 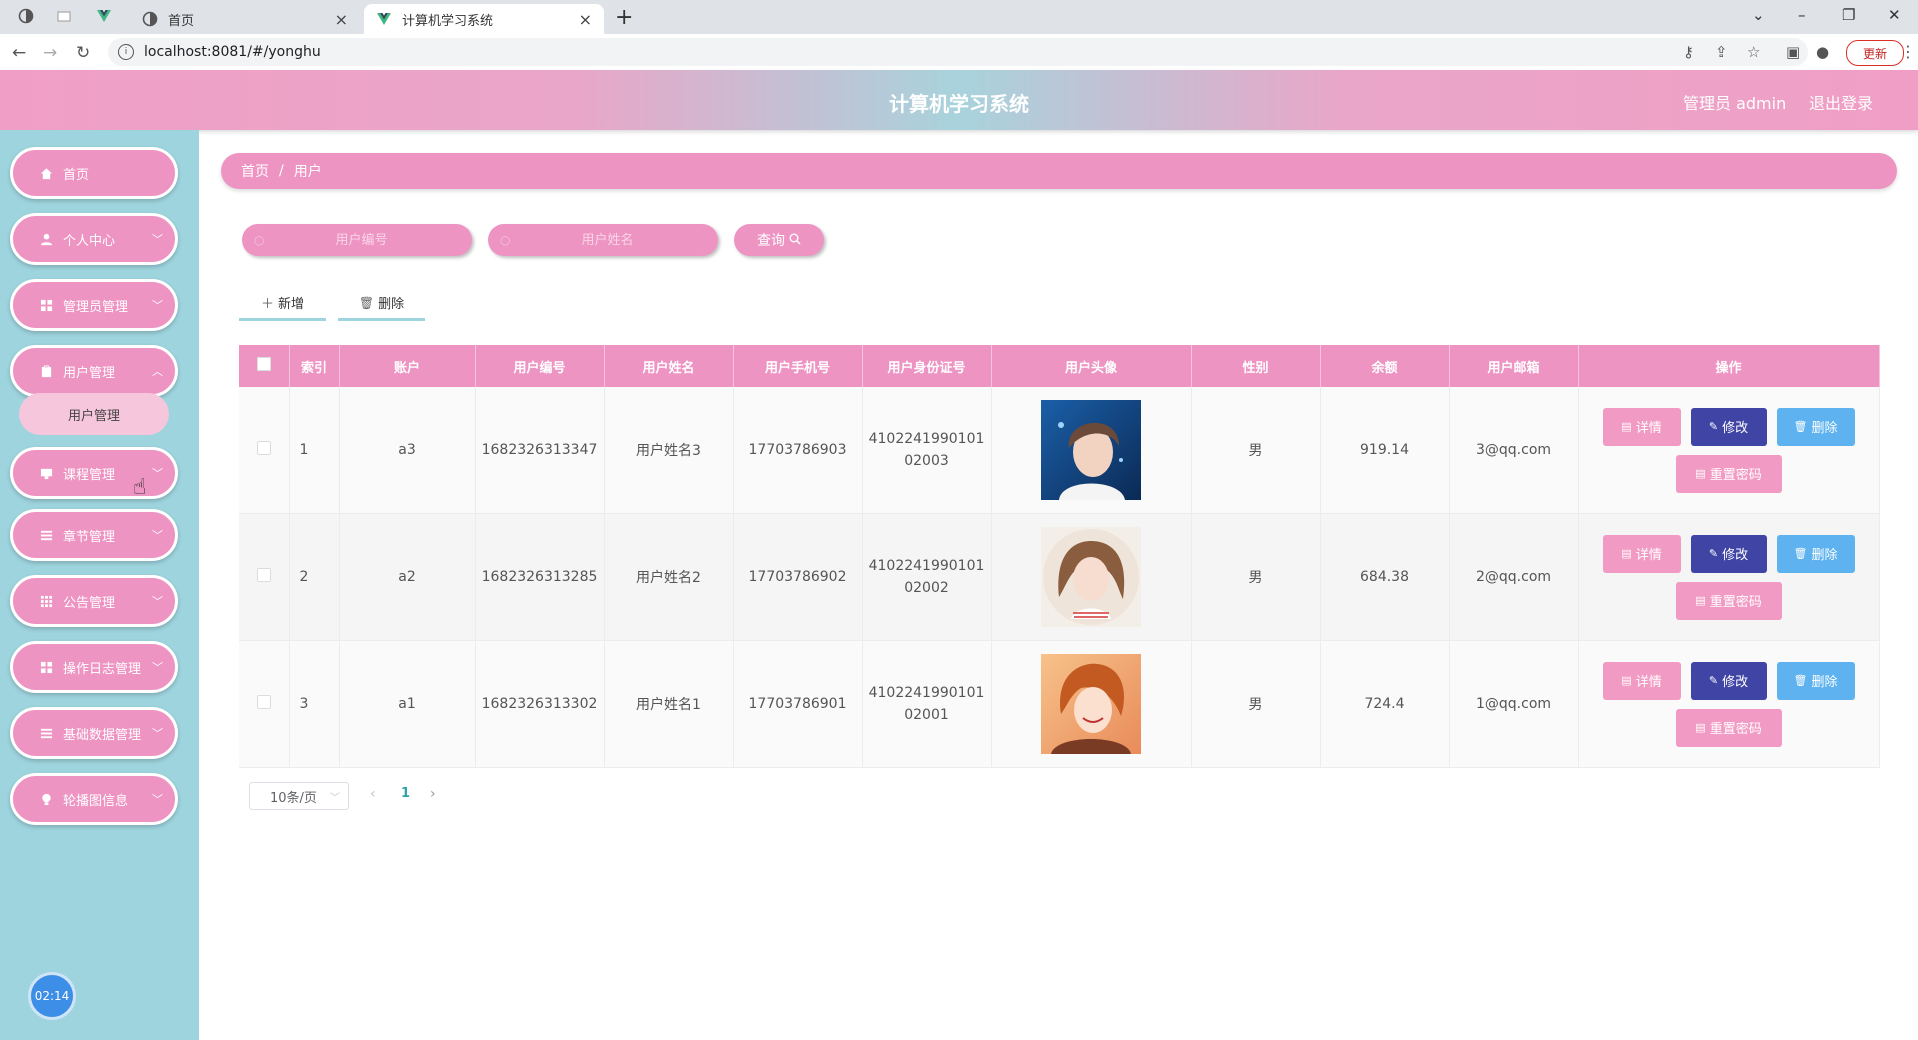 What do you see at coordinates (407, 577) in the screenshot?
I see `cell-account: a2` at bounding box center [407, 577].